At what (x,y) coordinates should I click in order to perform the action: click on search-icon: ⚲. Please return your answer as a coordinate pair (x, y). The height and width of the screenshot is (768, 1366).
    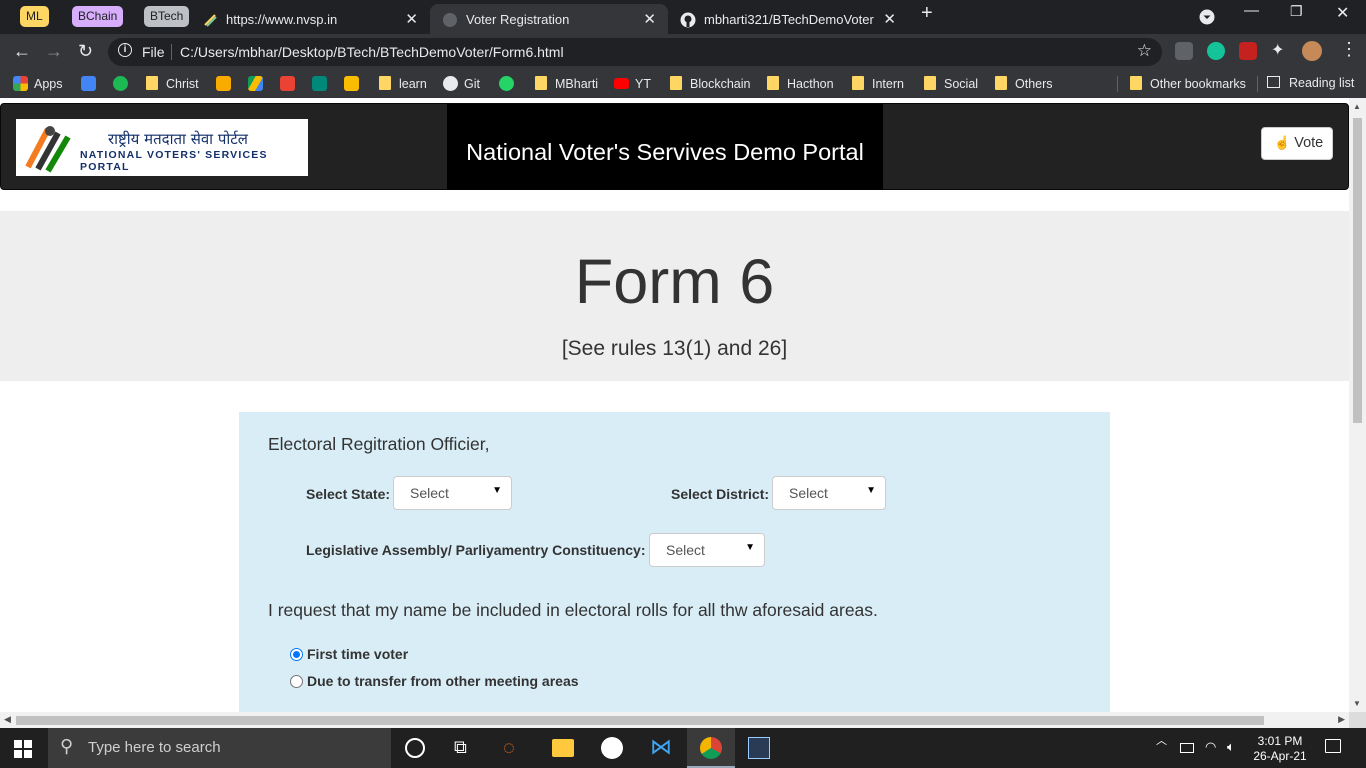
    Looking at the image, I should click on (67, 746).